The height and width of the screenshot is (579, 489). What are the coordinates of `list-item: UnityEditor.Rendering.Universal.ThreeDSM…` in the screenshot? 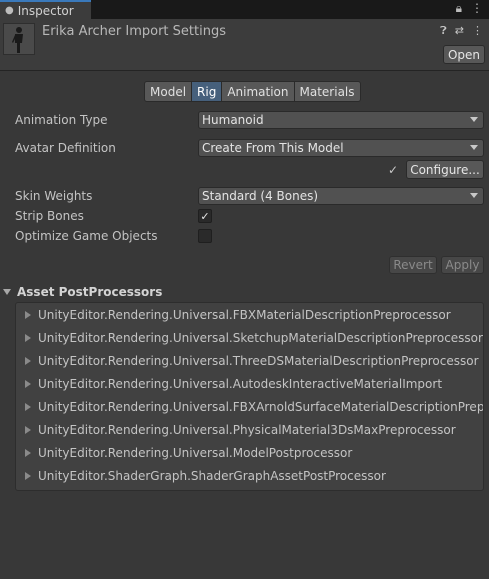 It's located at (252, 361).